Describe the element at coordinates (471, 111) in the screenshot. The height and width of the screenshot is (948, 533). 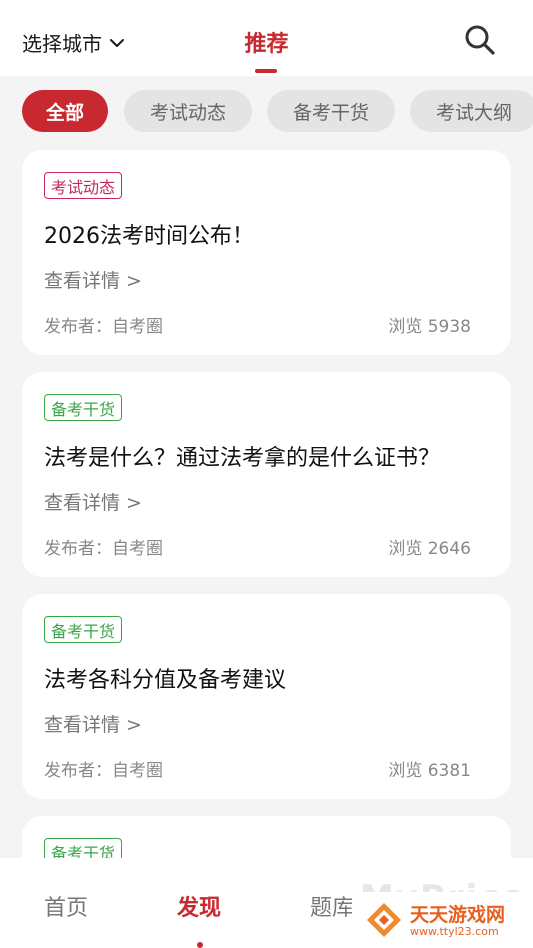
I see `chip-exam-syllabus: 考试大纲` at that location.